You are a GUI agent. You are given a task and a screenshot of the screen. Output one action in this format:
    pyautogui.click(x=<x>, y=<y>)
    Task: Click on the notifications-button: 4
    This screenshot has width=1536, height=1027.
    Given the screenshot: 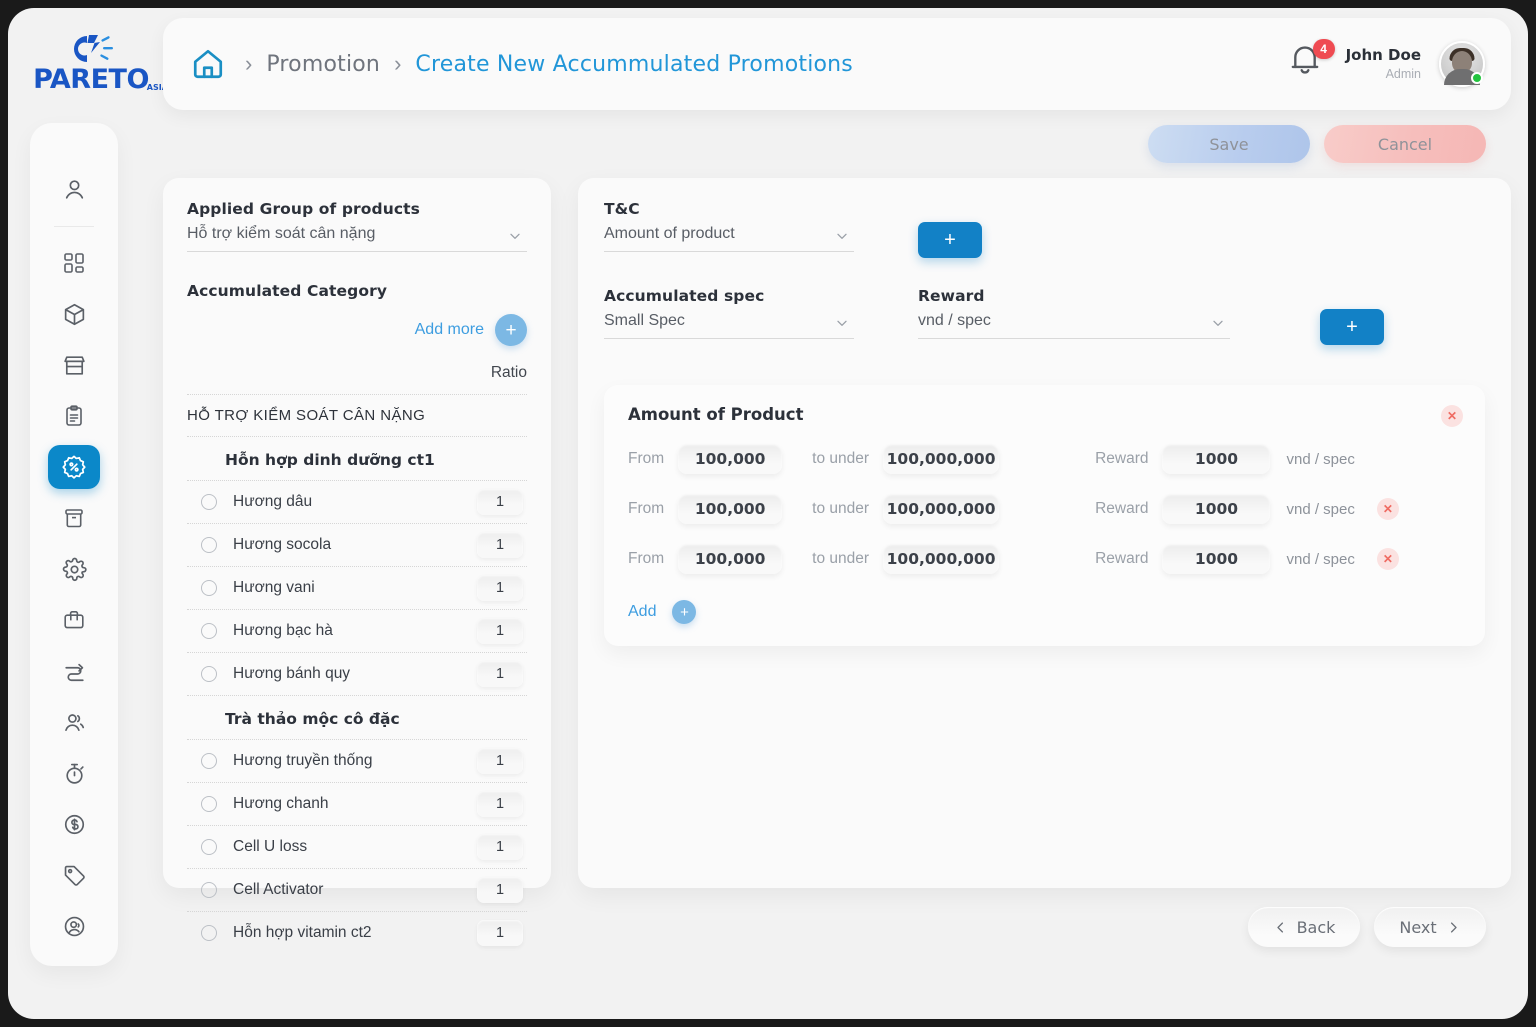 What is the action you would take?
    pyautogui.click(x=1311, y=62)
    